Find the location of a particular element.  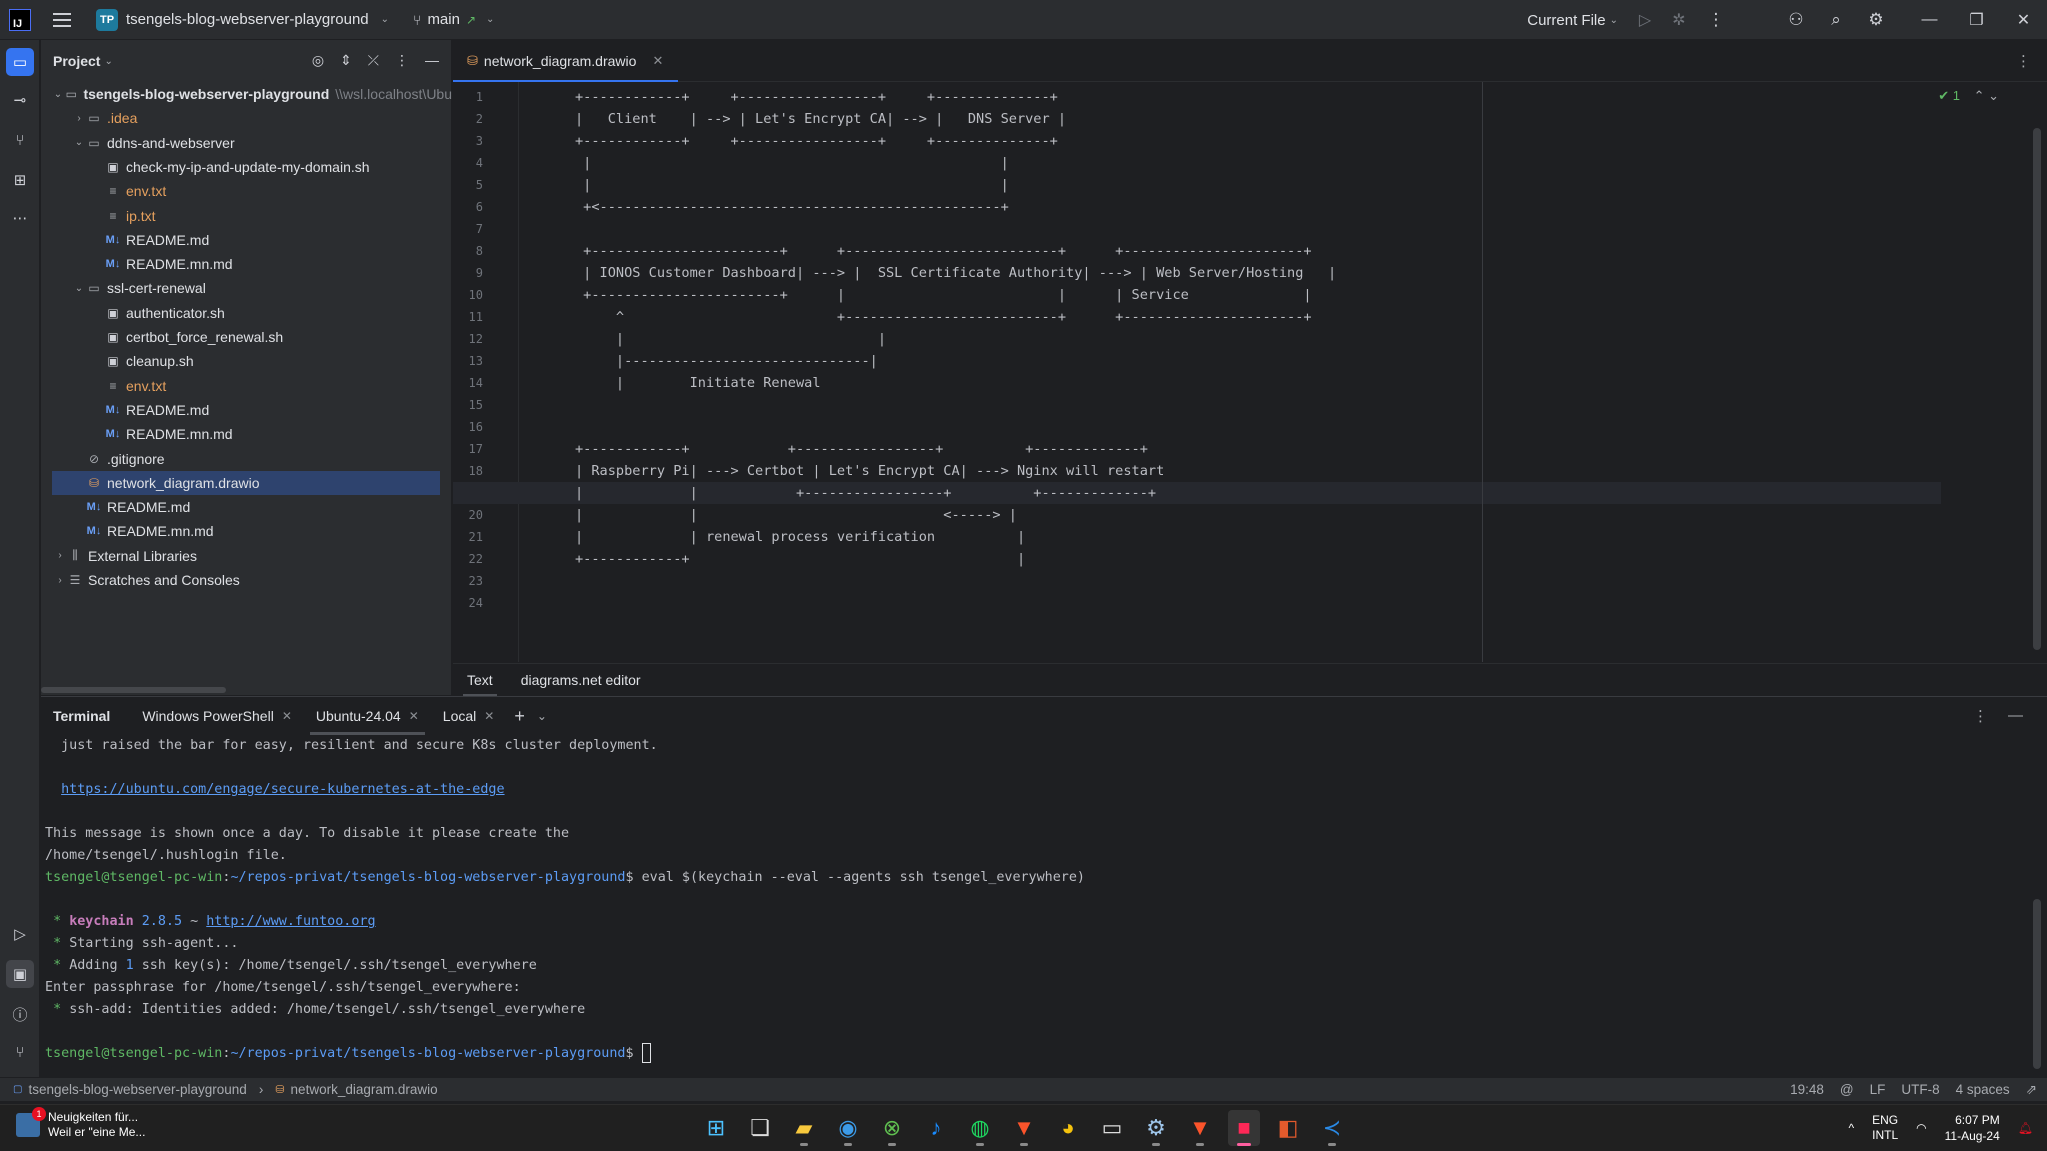

readonly-lock-icon: ⇗ is located at coordinates (2031, 1090).